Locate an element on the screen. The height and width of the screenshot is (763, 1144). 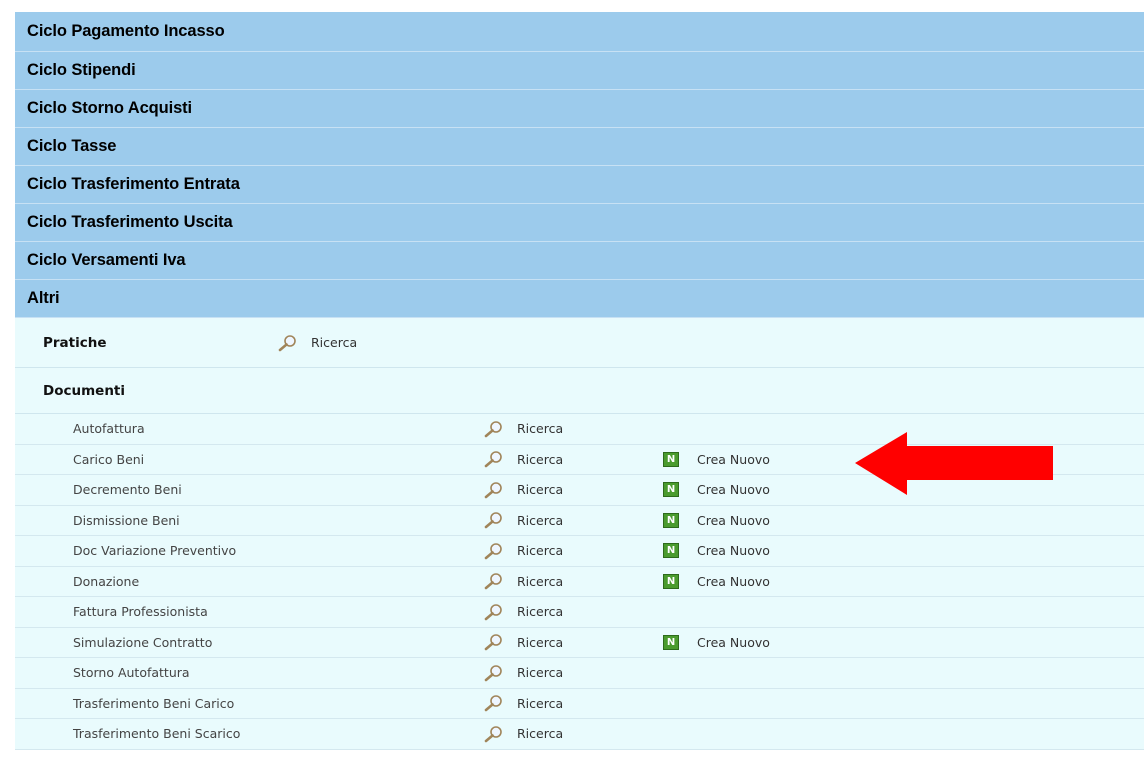
document-name: Trasferimento Beni Scarico is located at coordinates (157, 734).